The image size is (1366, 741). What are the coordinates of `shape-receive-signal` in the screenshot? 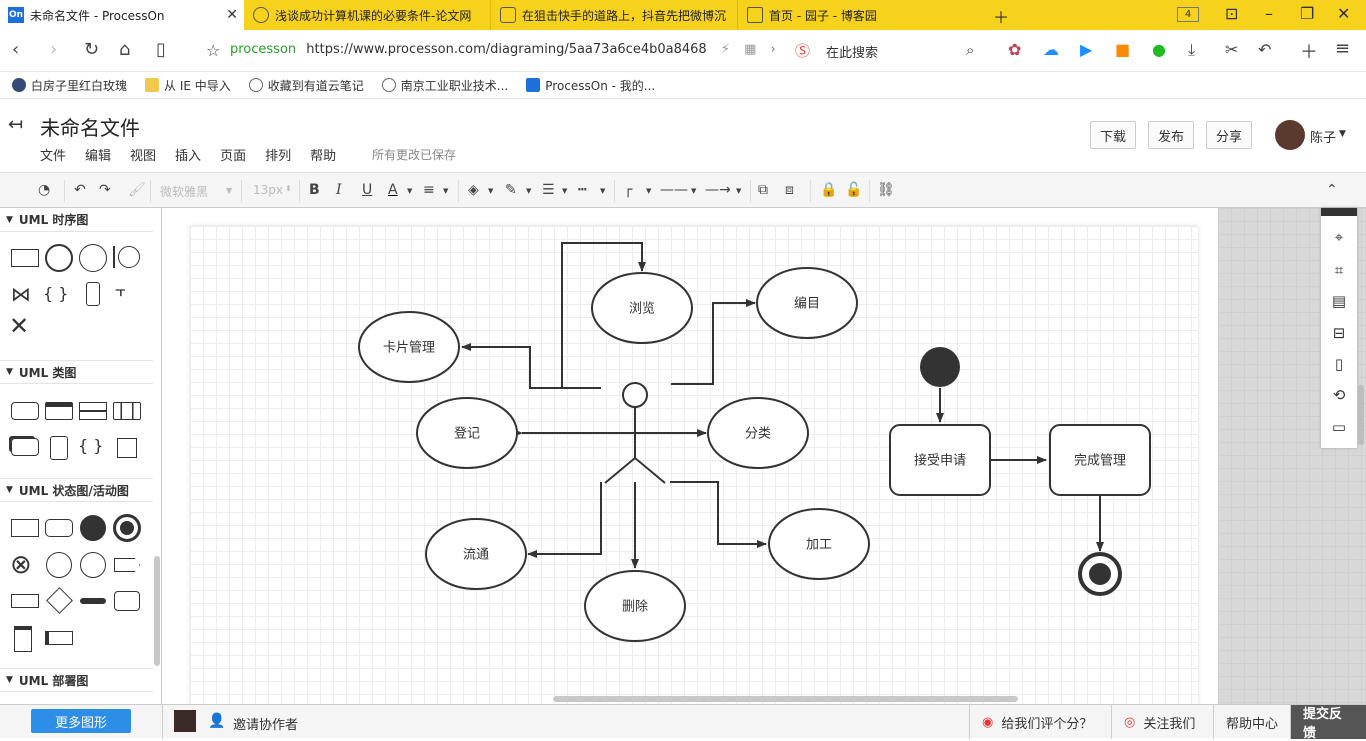 It's located at (25, 601).